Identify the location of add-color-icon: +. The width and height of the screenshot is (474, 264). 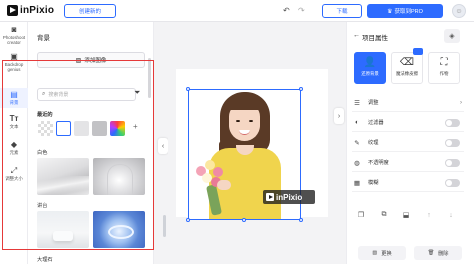
(135, 126).